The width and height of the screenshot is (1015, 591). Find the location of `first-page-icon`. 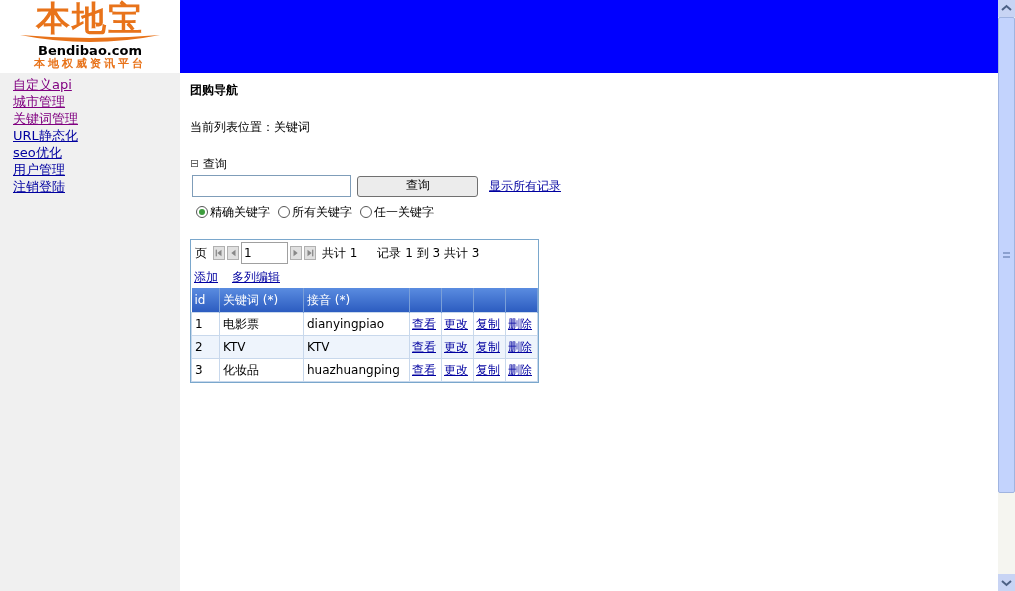

first-page-icon is located at coordinates (219, 253).